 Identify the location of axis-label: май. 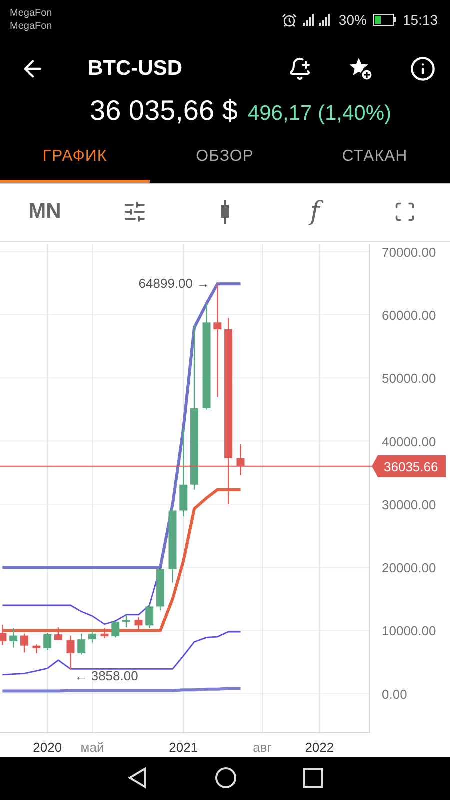
(92, 747).